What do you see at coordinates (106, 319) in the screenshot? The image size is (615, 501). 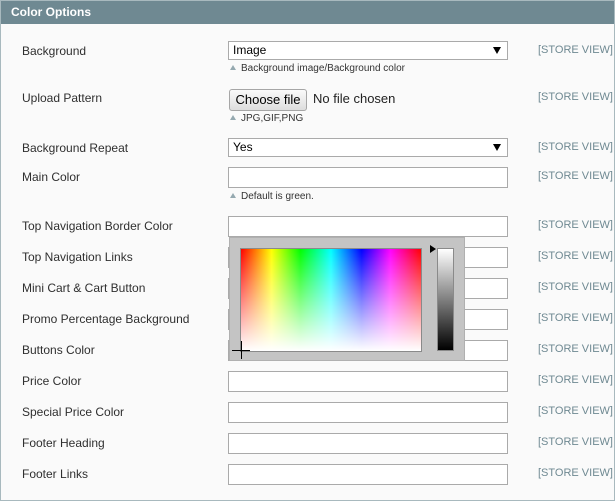 I see `promo-bg-label: Promo Percentage Background` at bounding box center [106, 319].